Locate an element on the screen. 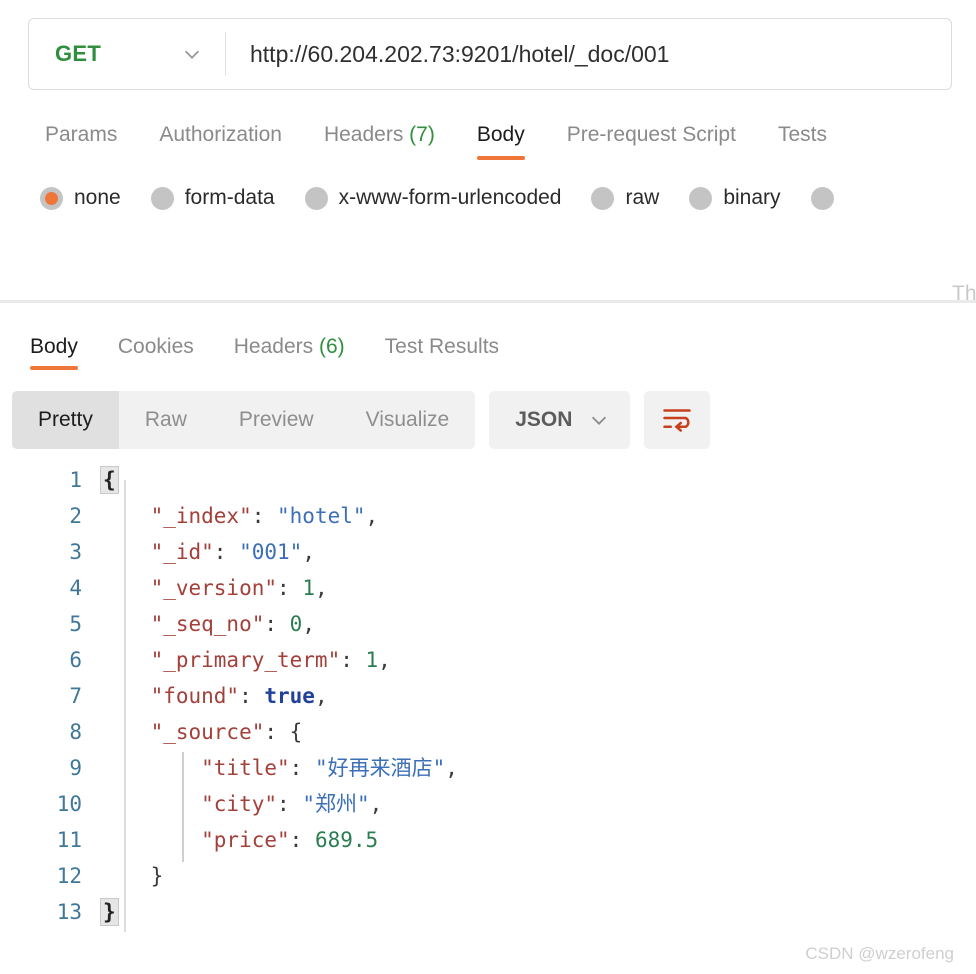 The image size is (976, 974). code-token: "title" is located at coordinates (195, 768).